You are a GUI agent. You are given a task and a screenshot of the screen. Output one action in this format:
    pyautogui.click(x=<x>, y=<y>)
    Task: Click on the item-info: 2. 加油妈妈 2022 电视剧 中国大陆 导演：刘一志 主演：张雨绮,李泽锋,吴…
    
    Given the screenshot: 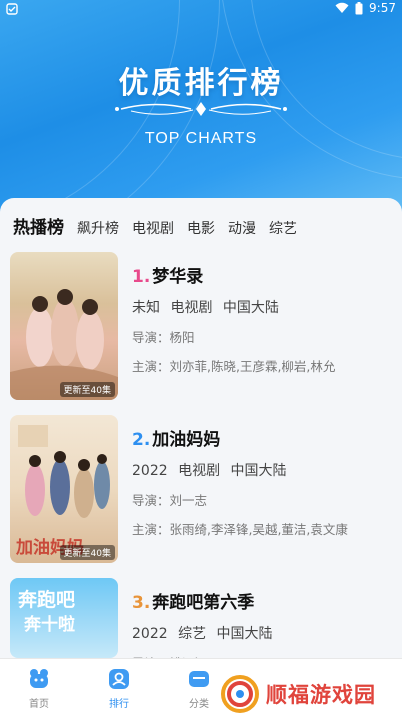 What is the action you would take?
    pyautogui.click(x=261, y=481)
    